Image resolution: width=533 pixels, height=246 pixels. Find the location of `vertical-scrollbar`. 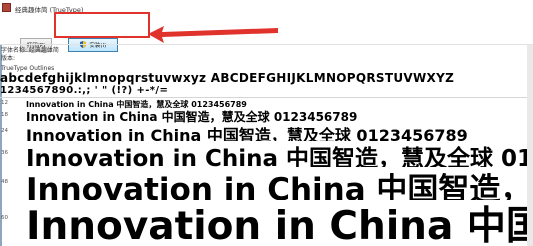

vertical-scrollbar is located at coordinates (530, 145).